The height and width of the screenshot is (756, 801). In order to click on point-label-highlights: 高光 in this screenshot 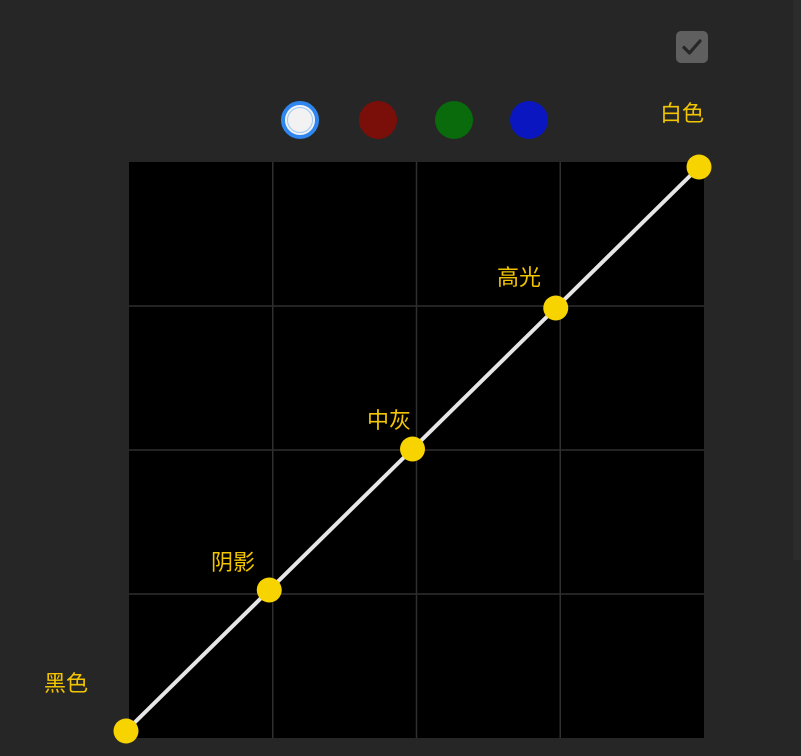, I will do `click(519, 278)`.